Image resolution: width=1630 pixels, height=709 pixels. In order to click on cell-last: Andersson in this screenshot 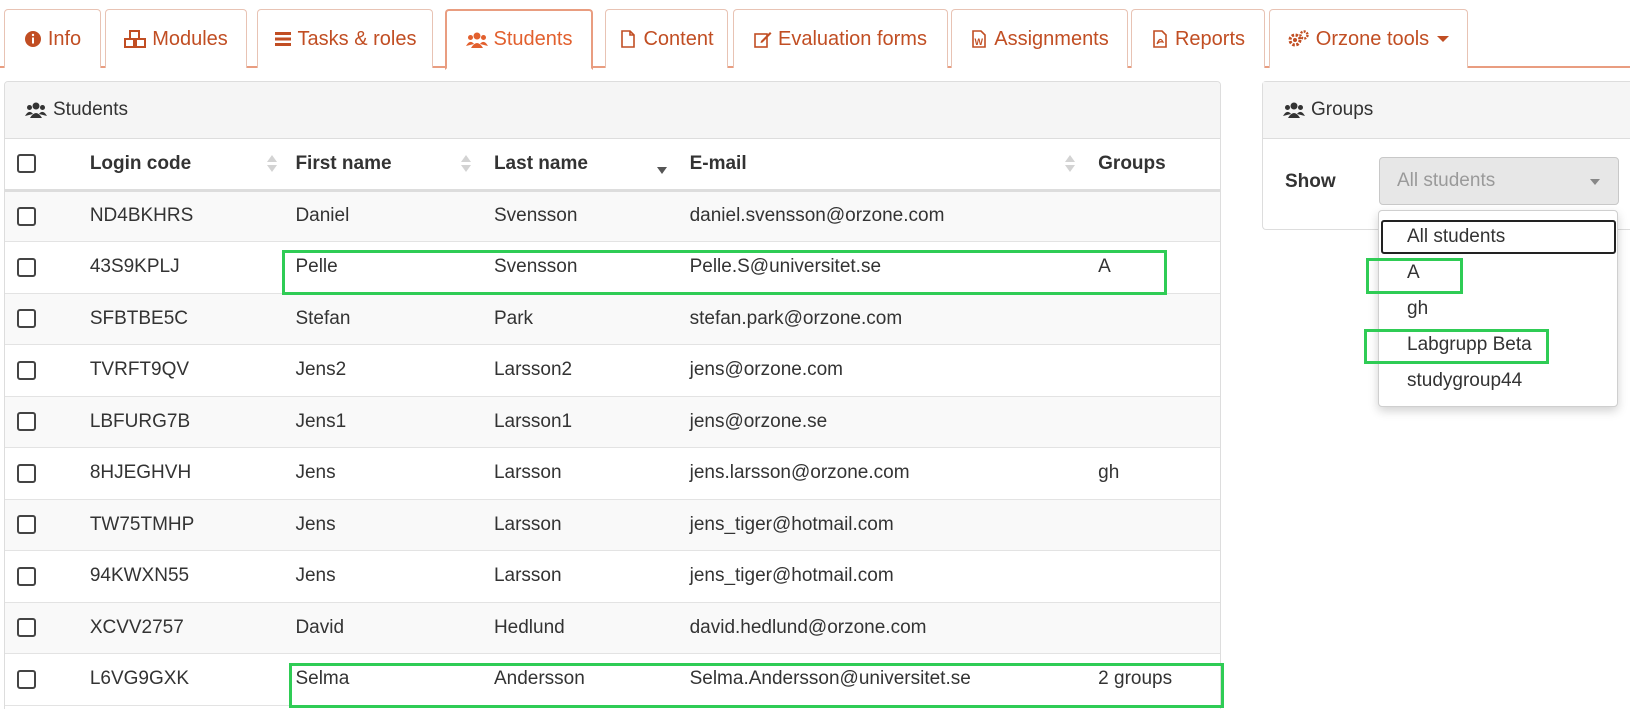, I will do `click(539, 679)`.